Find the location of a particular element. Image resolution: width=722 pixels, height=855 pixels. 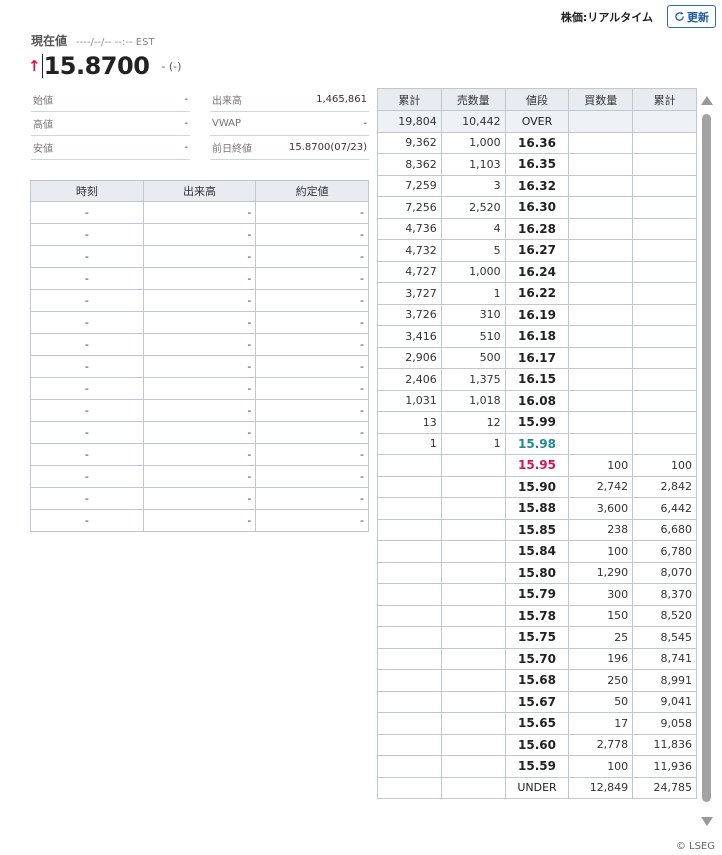

price: 16.15 is located at coordinates (537, 379).